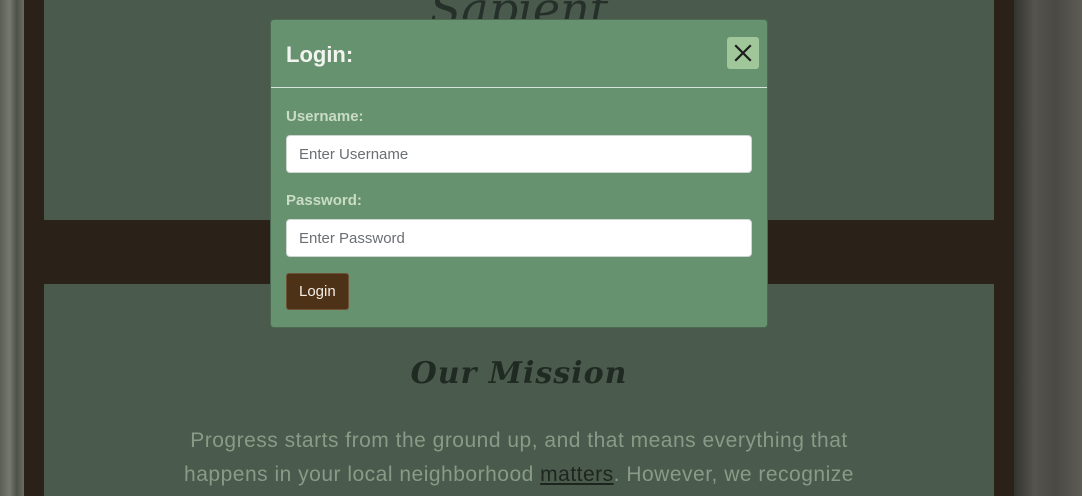 Image resolution: width=1082 pixels, height=496 pixels. What do you see at coordinates (519, 154) in the screenshot?
I see `username-input` at bounding box center [519, 154].